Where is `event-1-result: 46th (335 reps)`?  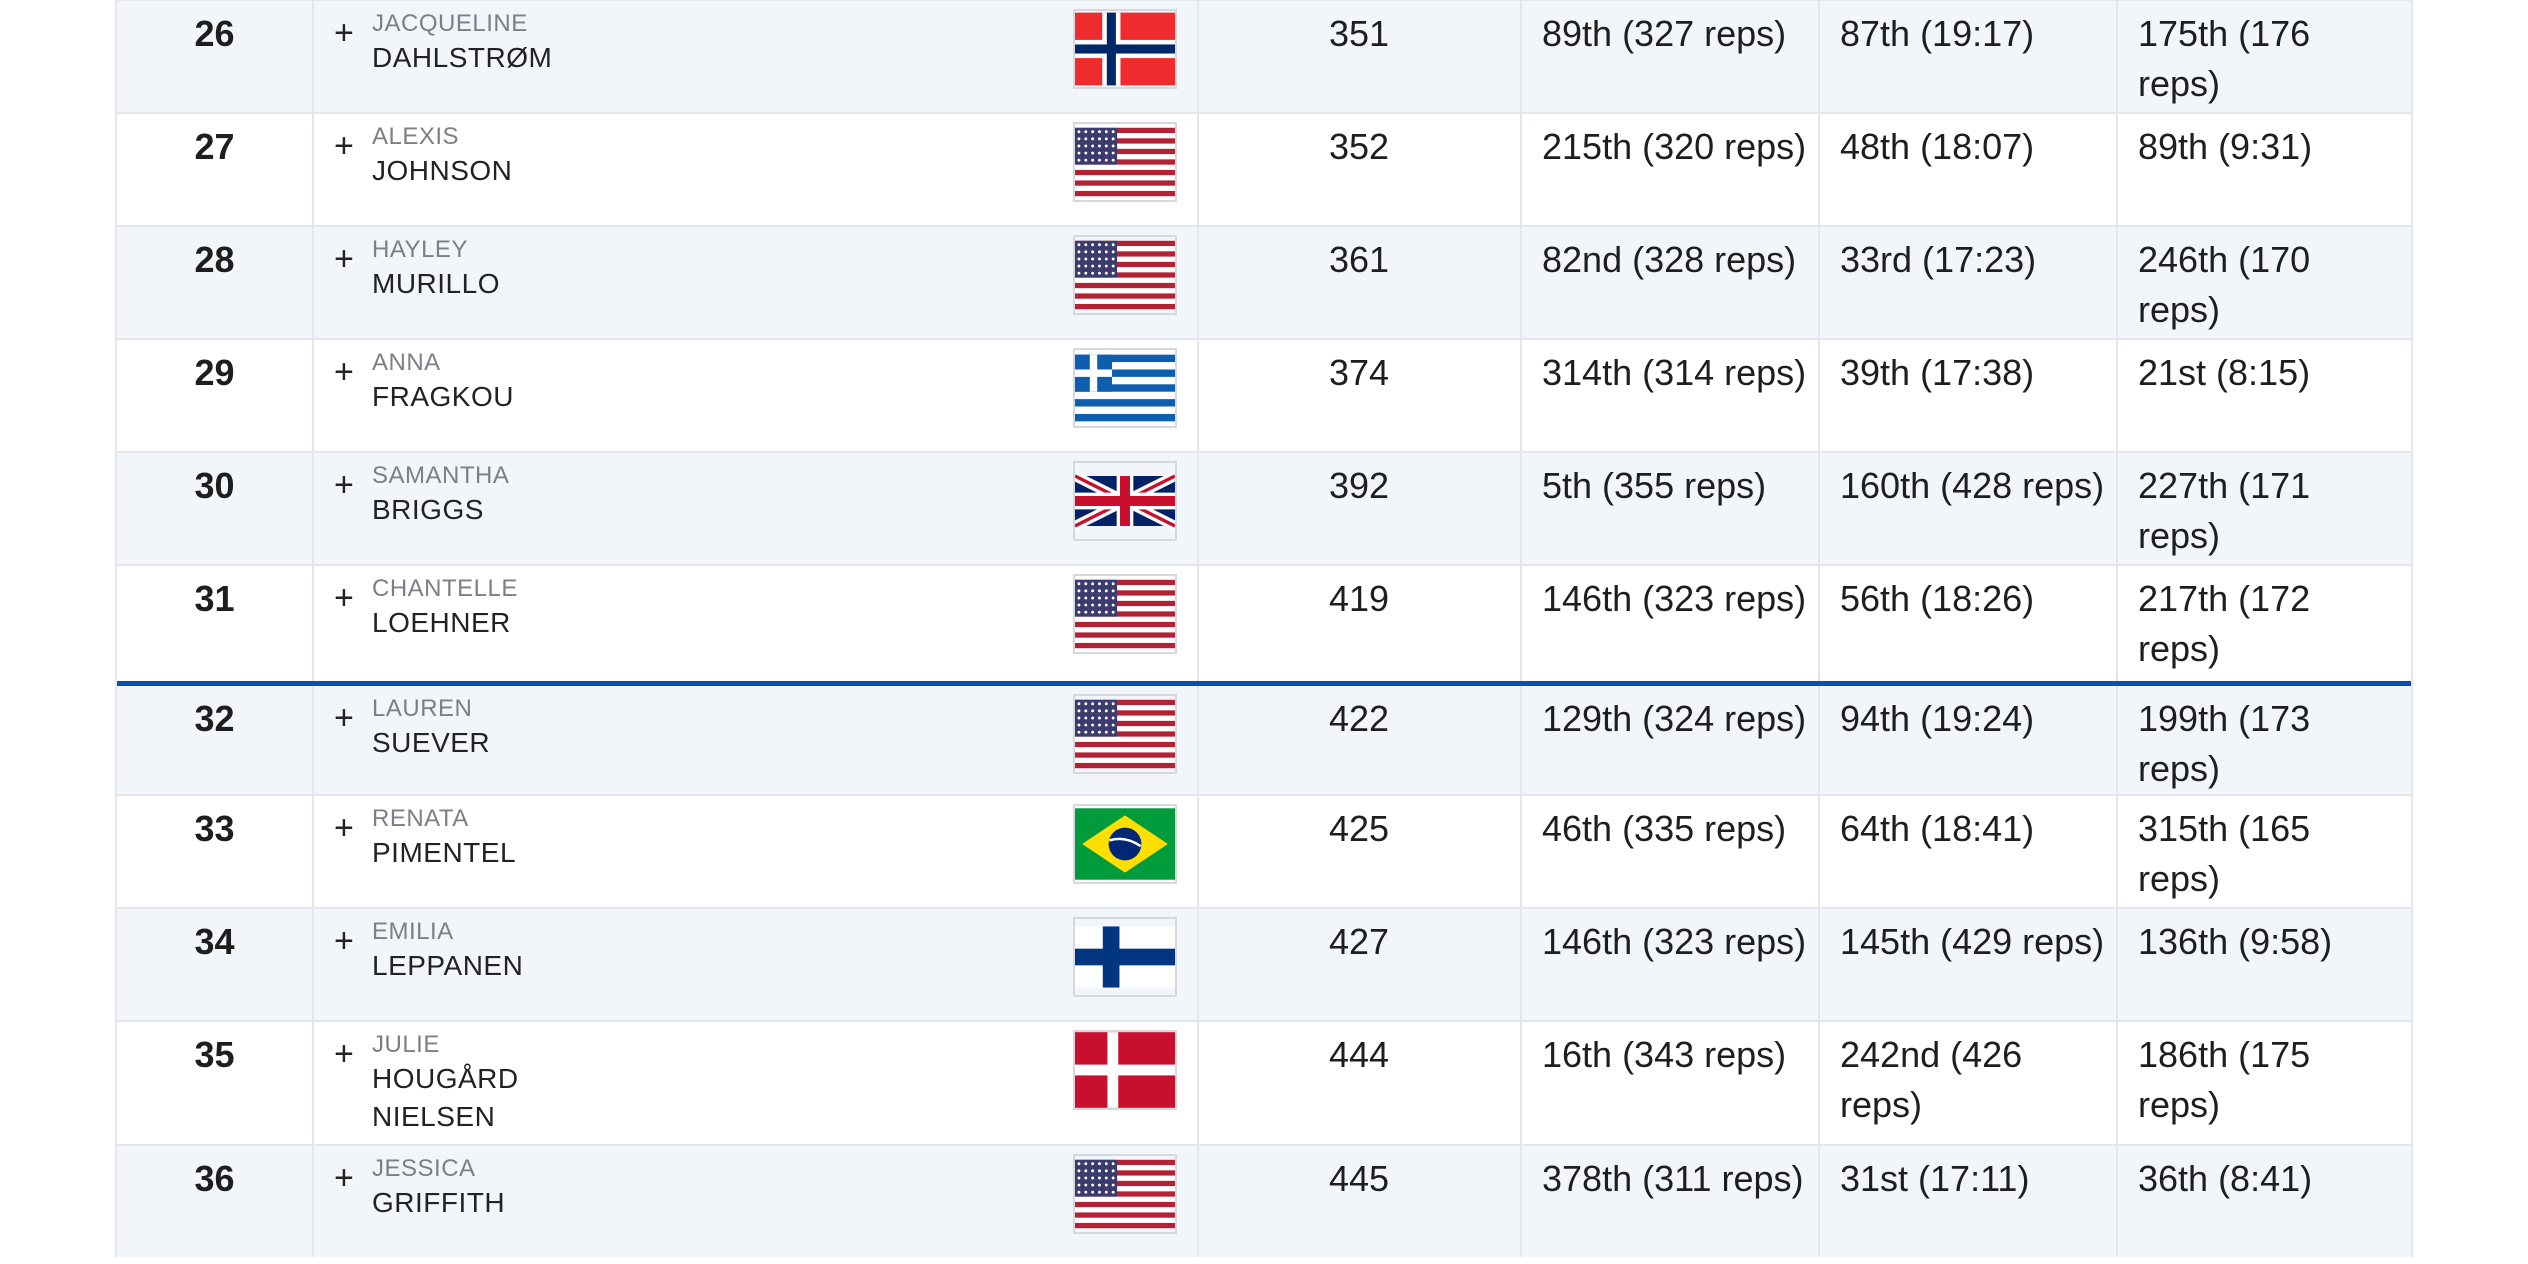 event-1-result: 46th (335 reps) is located at coordinates (1671, 851).